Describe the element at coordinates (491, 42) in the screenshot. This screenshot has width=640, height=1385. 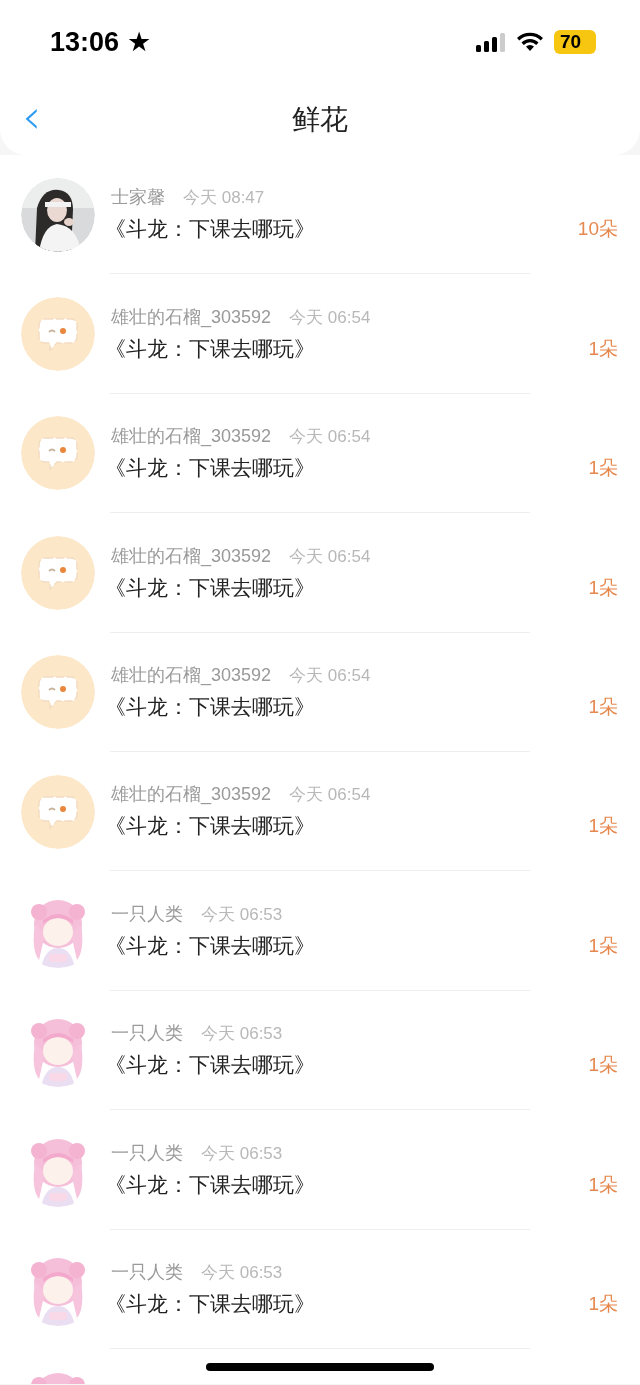
I see `signal-icon` at that location.